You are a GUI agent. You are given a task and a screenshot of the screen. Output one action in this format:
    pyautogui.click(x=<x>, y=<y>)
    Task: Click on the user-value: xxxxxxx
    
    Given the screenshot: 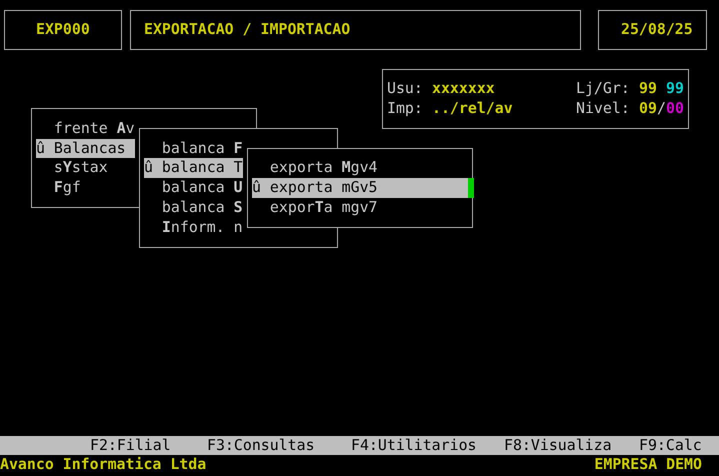 What is the action you would take?
    pyautogui.click(x=463, y=89)
    